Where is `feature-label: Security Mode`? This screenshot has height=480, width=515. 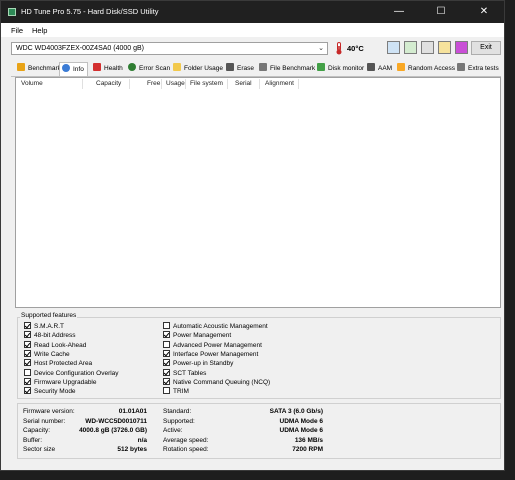 feature-label: Security Mode is located at coordinates (55, 392).